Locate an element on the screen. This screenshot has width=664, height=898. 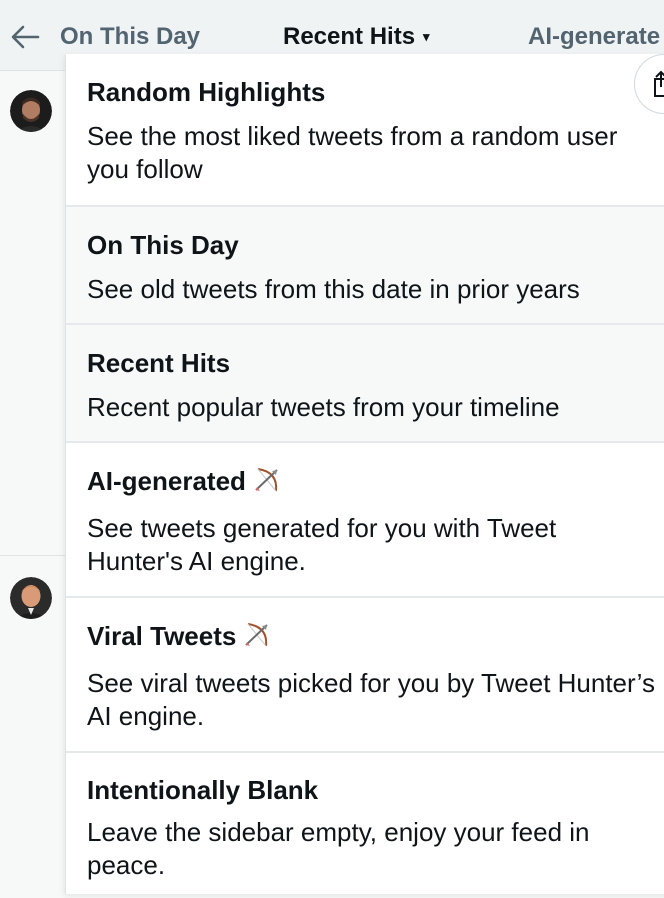
timeline-divider is located at coordinates (33, 555).